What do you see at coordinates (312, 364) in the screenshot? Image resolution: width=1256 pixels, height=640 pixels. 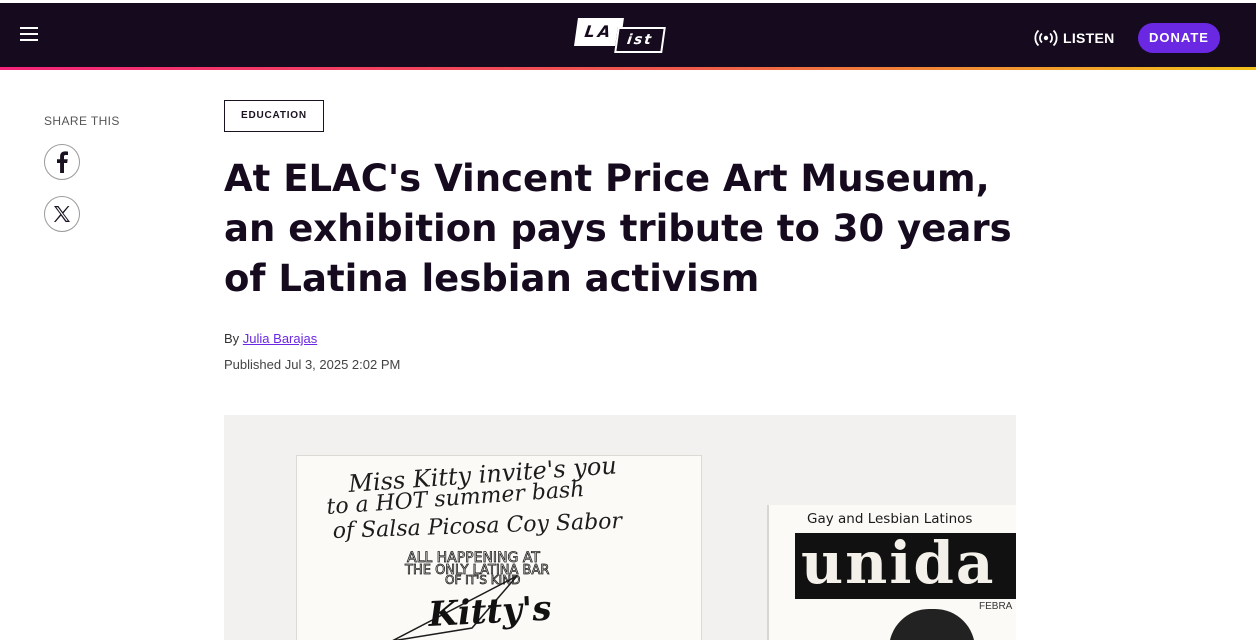 I see `publish-date: Published Jul 3, 2025 2:02 PM` at bounding box center [312, 364].